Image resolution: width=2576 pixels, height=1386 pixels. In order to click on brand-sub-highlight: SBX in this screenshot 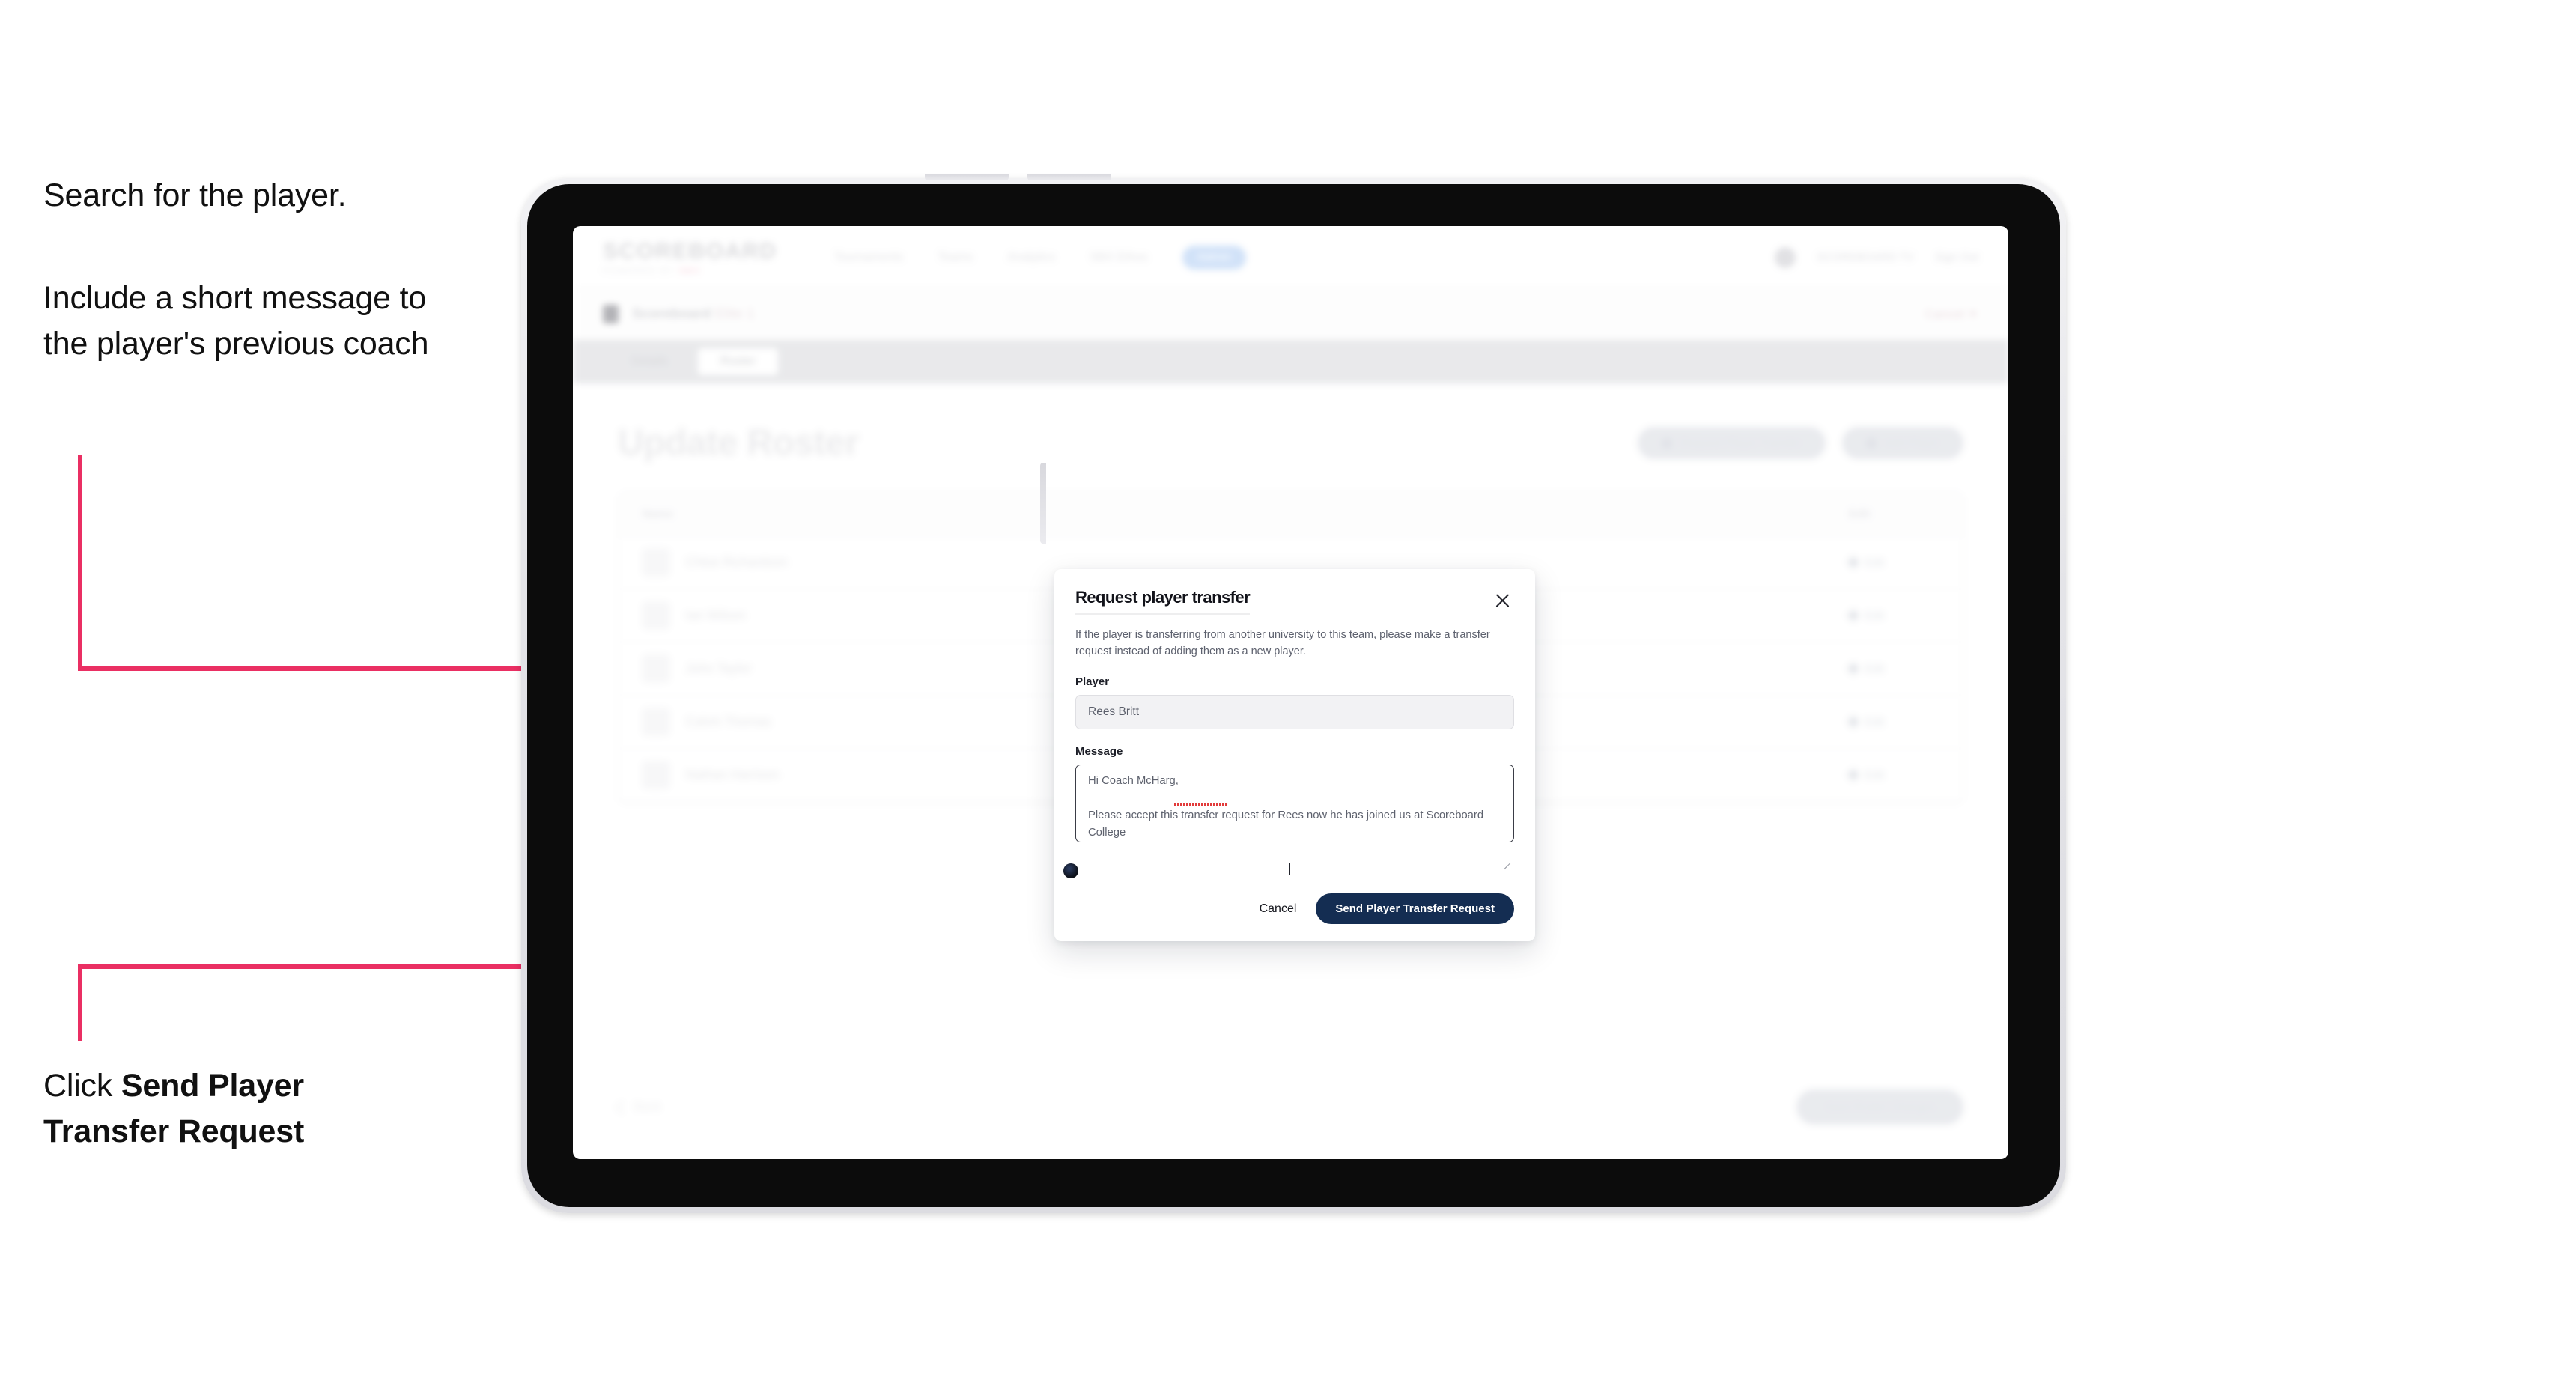, I will do `click(689, 271)`.